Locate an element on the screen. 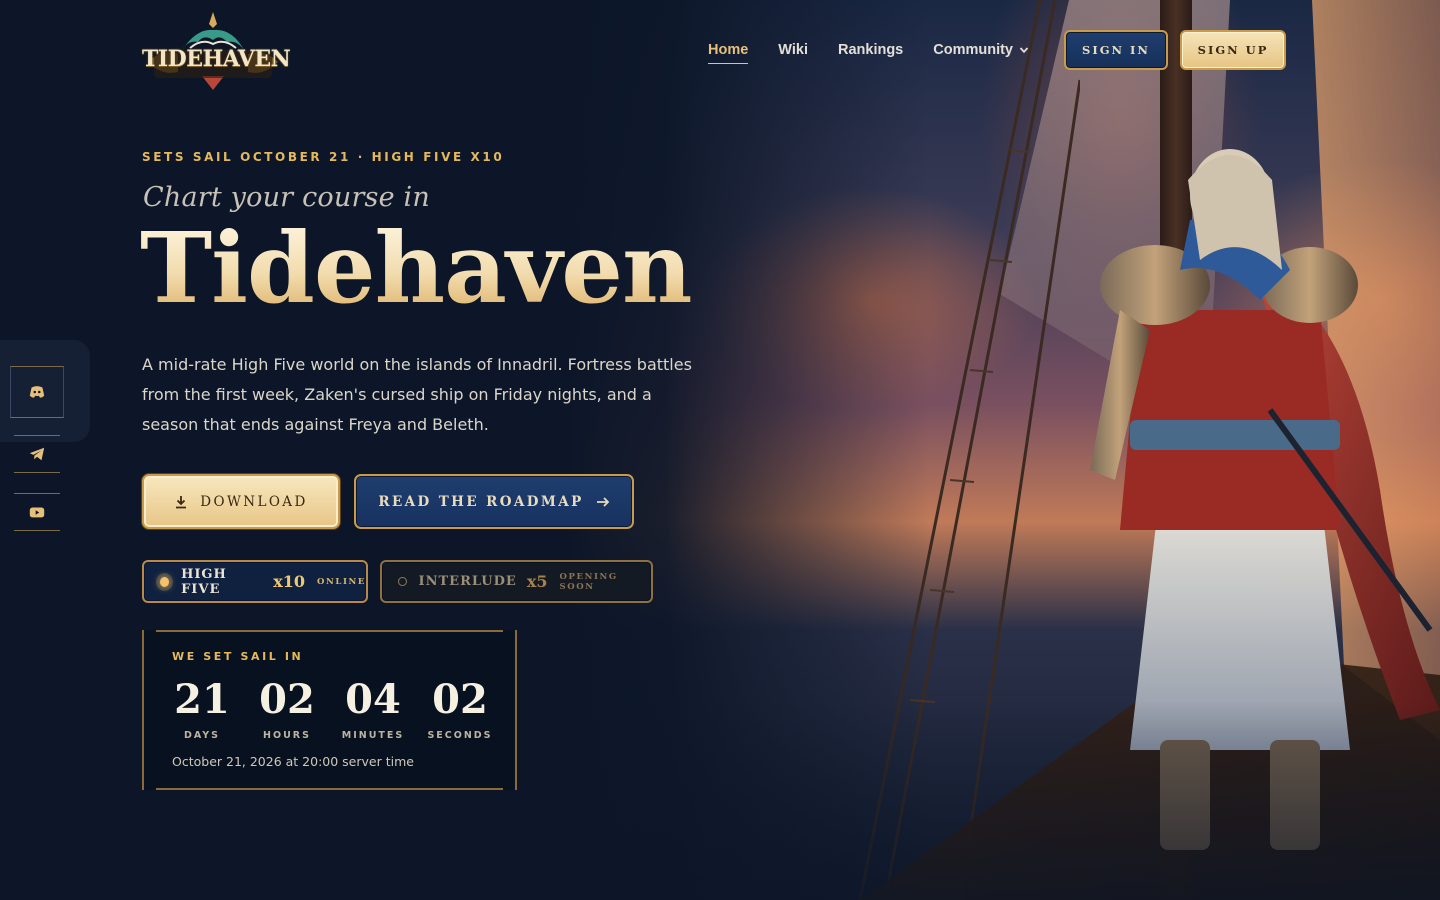 The height and width of the screenshot is (900, 1440). countdown-seconds: 02 SECONDS is located at coordinates (460, 707).